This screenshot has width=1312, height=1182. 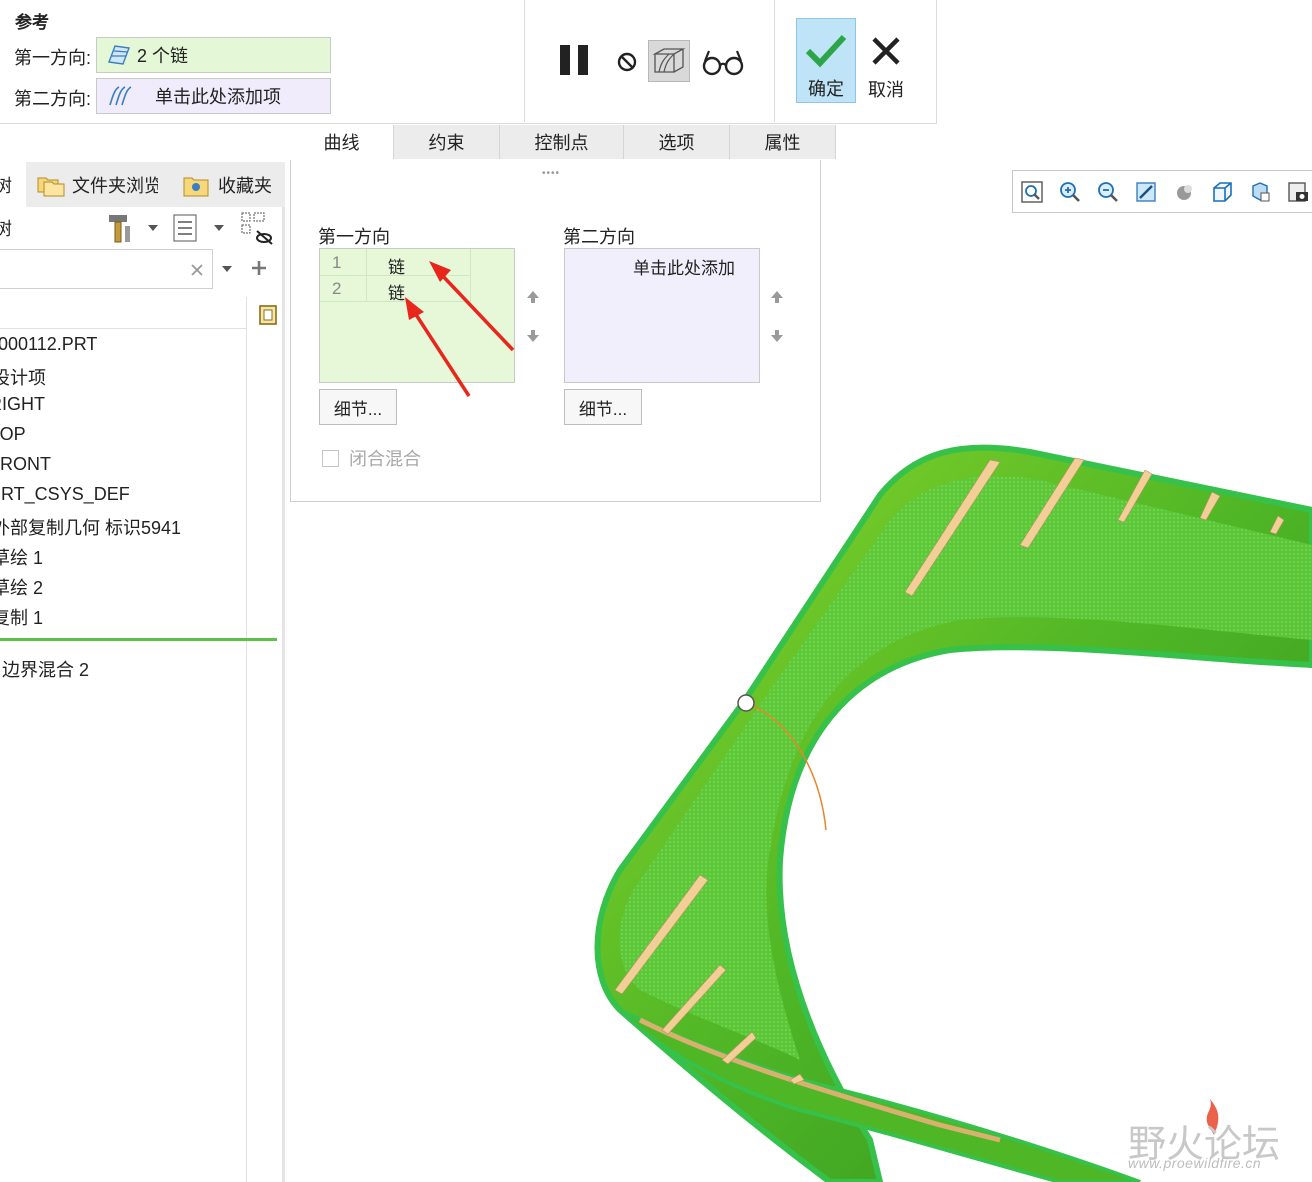 I want to click on zoom-out-icon, so click(x=1108, y=191).